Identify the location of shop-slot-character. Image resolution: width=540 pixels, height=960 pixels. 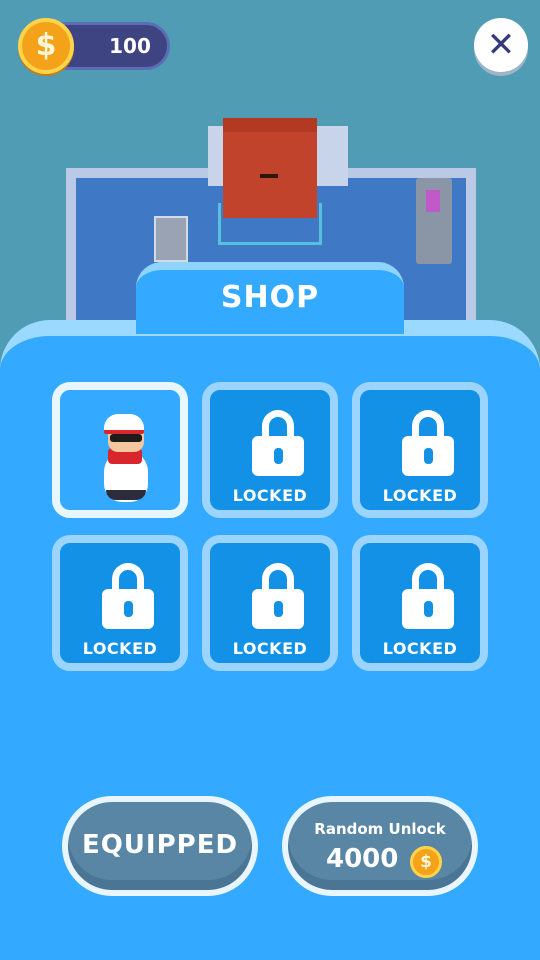
(120, 450).